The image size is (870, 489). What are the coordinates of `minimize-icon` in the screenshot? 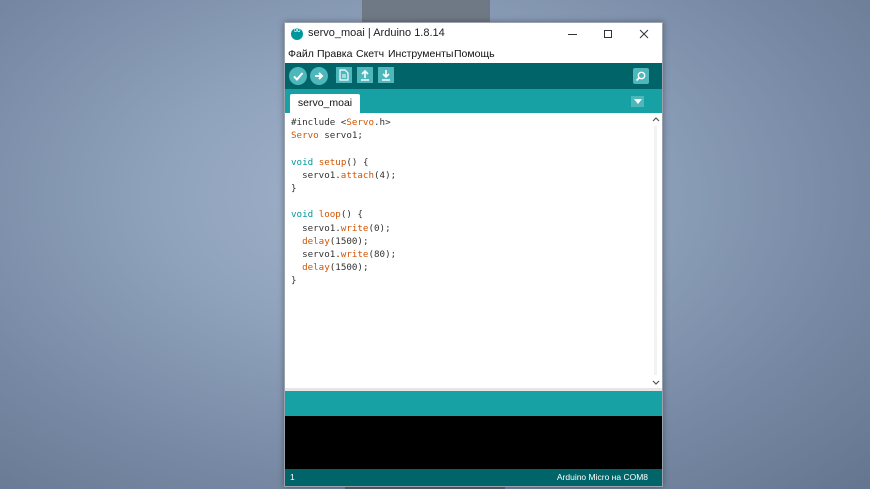 It's located at (572, 34).